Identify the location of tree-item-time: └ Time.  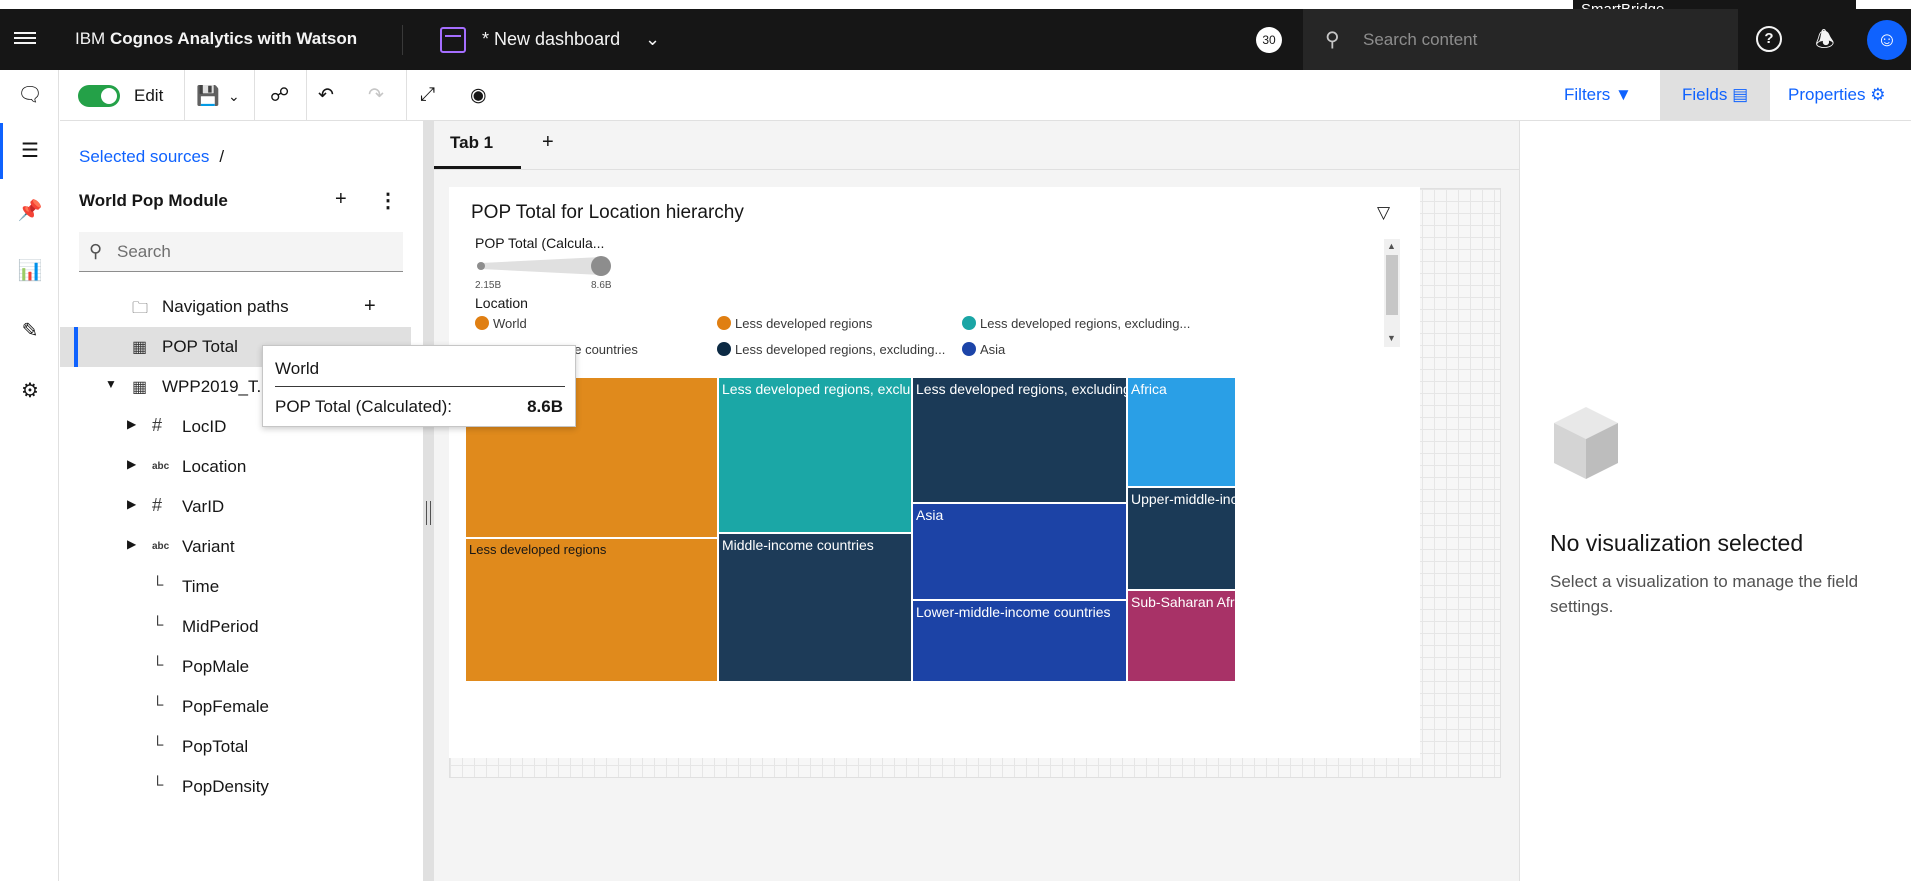
(235, 587).